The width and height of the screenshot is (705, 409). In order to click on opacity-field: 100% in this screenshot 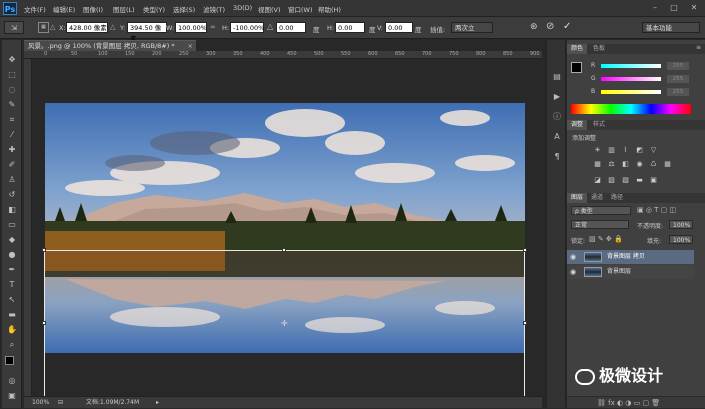, I will do `click(681, 224)`.